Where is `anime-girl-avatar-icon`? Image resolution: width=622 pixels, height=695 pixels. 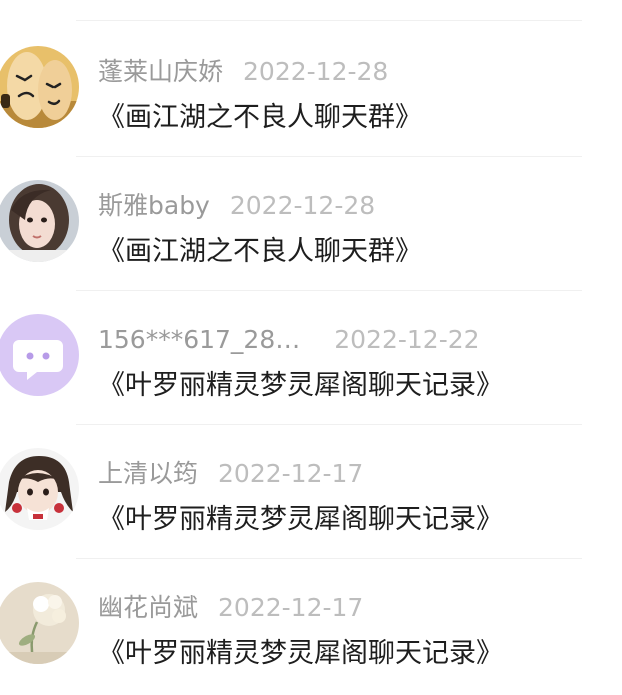 anime-girl-avatar-icon is located at coordinates (39, 489).